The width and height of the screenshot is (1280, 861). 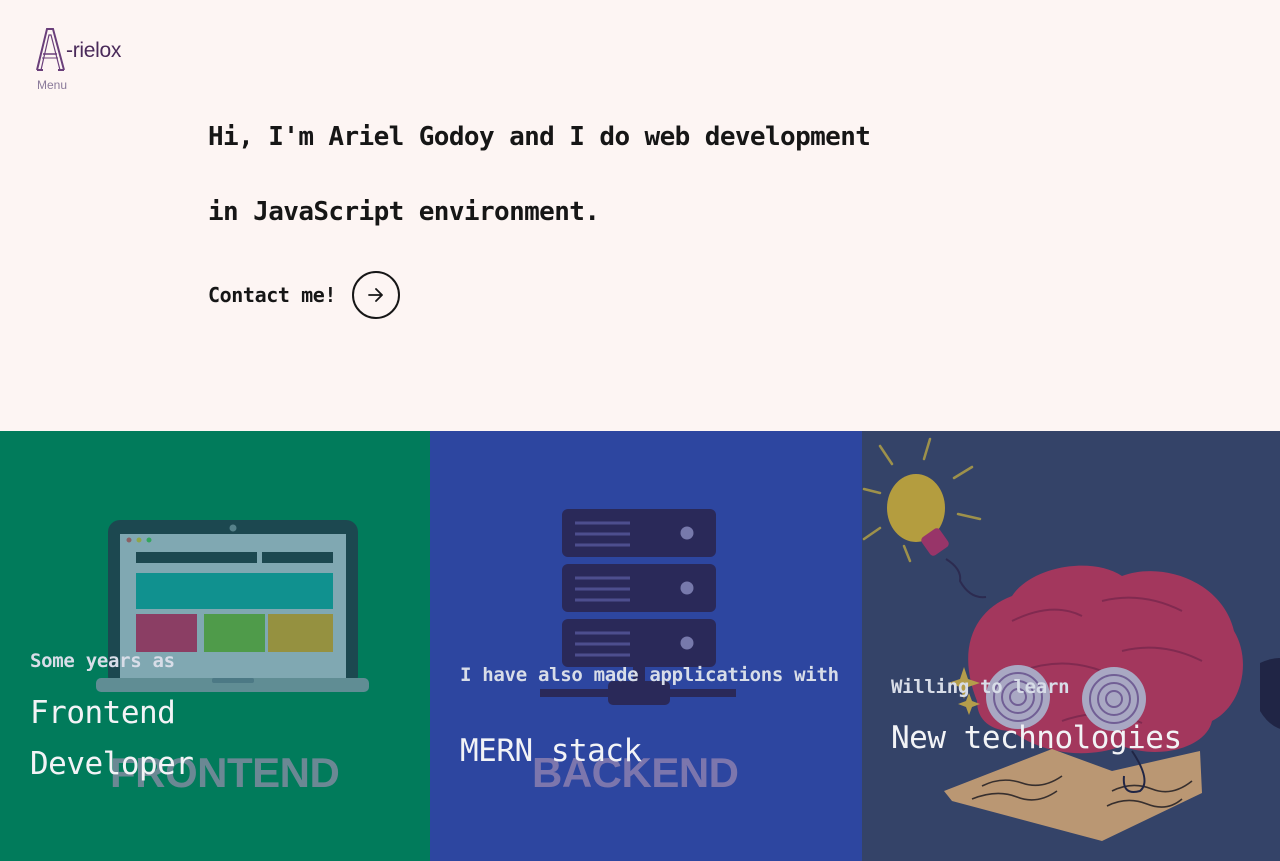 I want to click on hero-line-2: in JavaScript environment., so click(x=404, y=212).